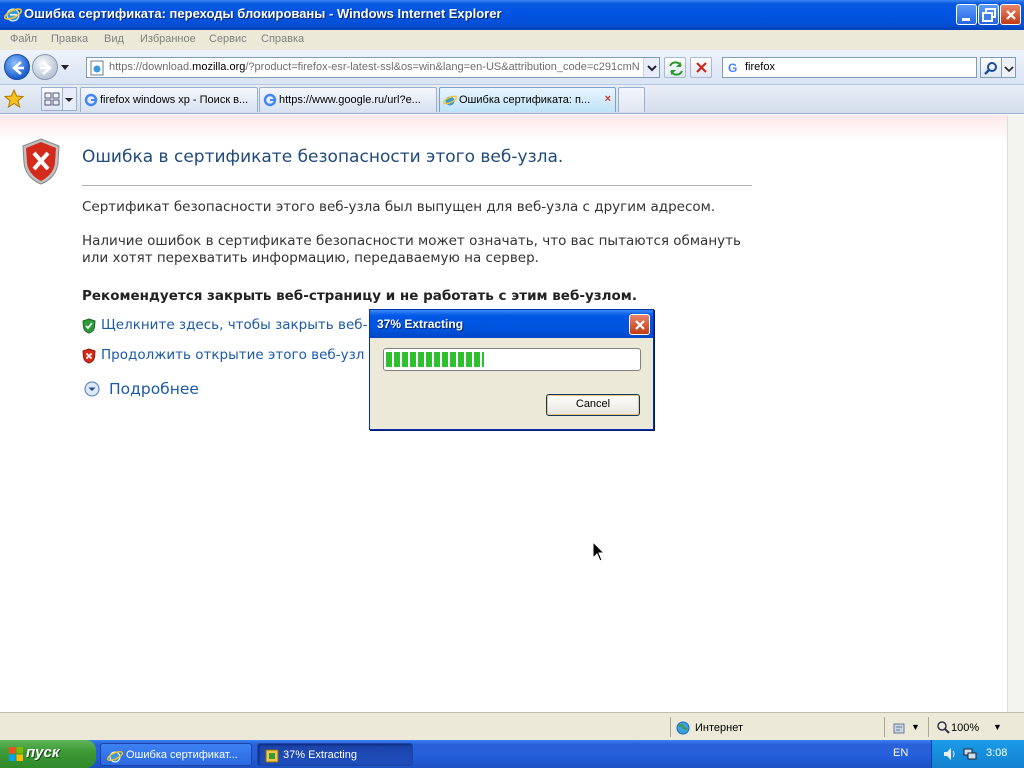  I want to click on mouse-cursor-icon, so click(599, 551).